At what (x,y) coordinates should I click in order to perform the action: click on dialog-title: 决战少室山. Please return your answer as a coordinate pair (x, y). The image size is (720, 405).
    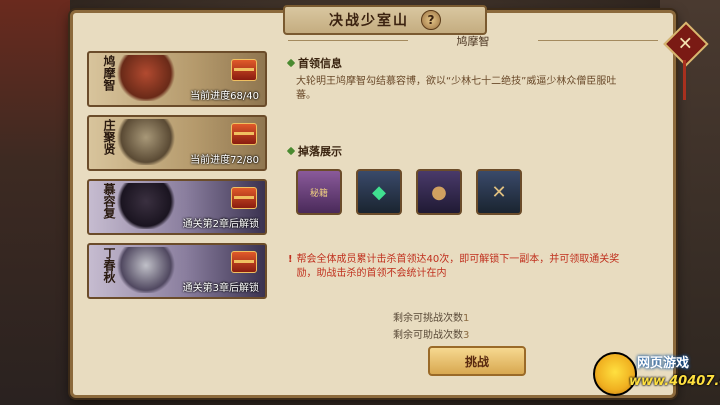
    Looking at the image, I should click on (369, 21).